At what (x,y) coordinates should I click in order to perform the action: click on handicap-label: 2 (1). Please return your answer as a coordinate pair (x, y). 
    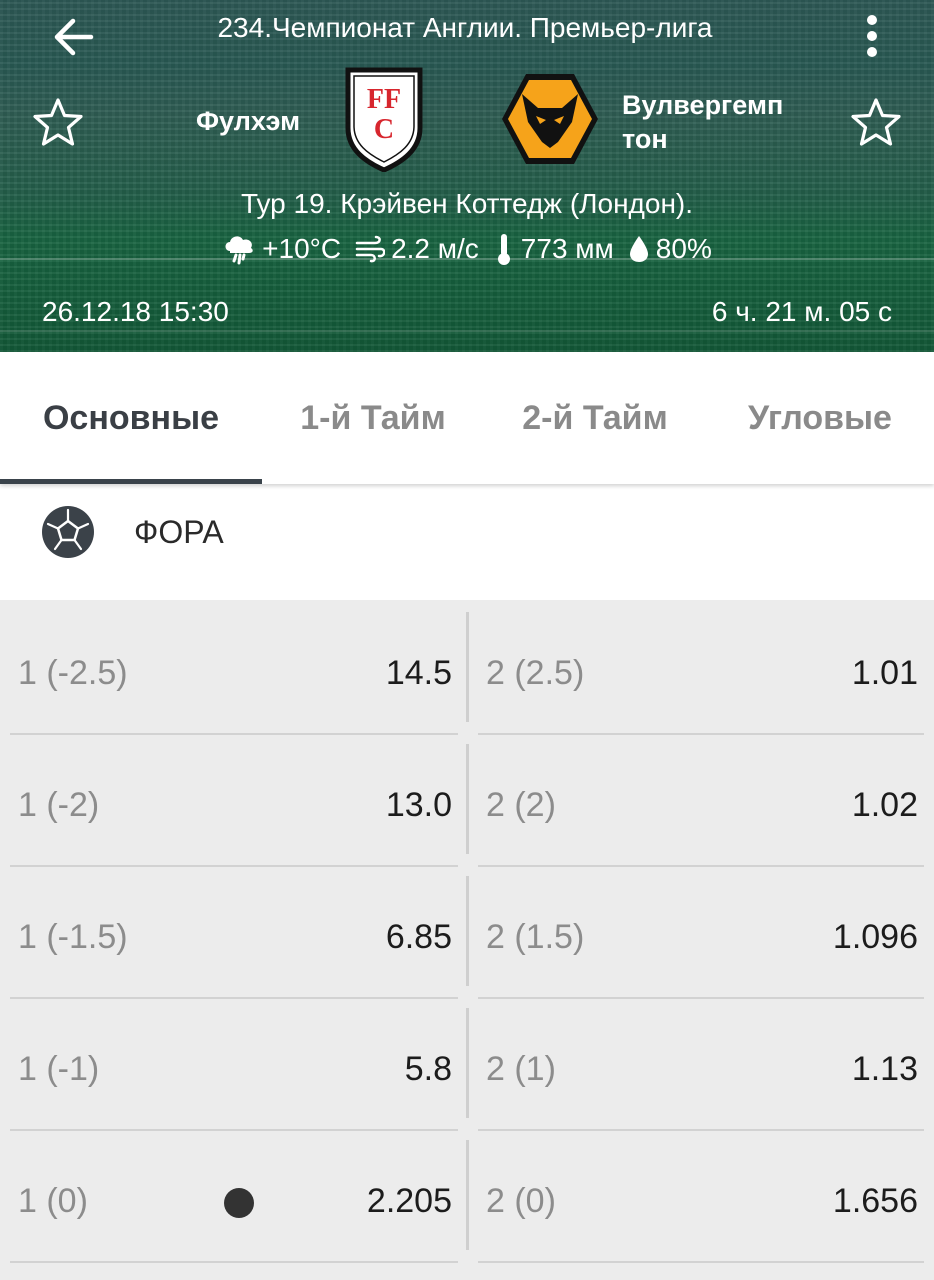
    Looking at the image, I should click on (521, 1068).